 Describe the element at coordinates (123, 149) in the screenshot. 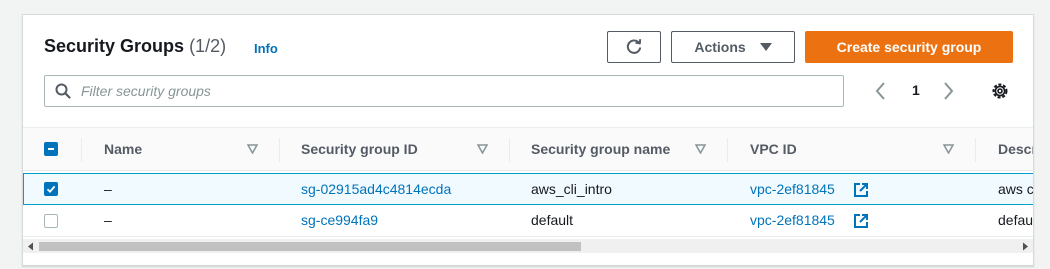

I see `column-header-name: Name` at that location.